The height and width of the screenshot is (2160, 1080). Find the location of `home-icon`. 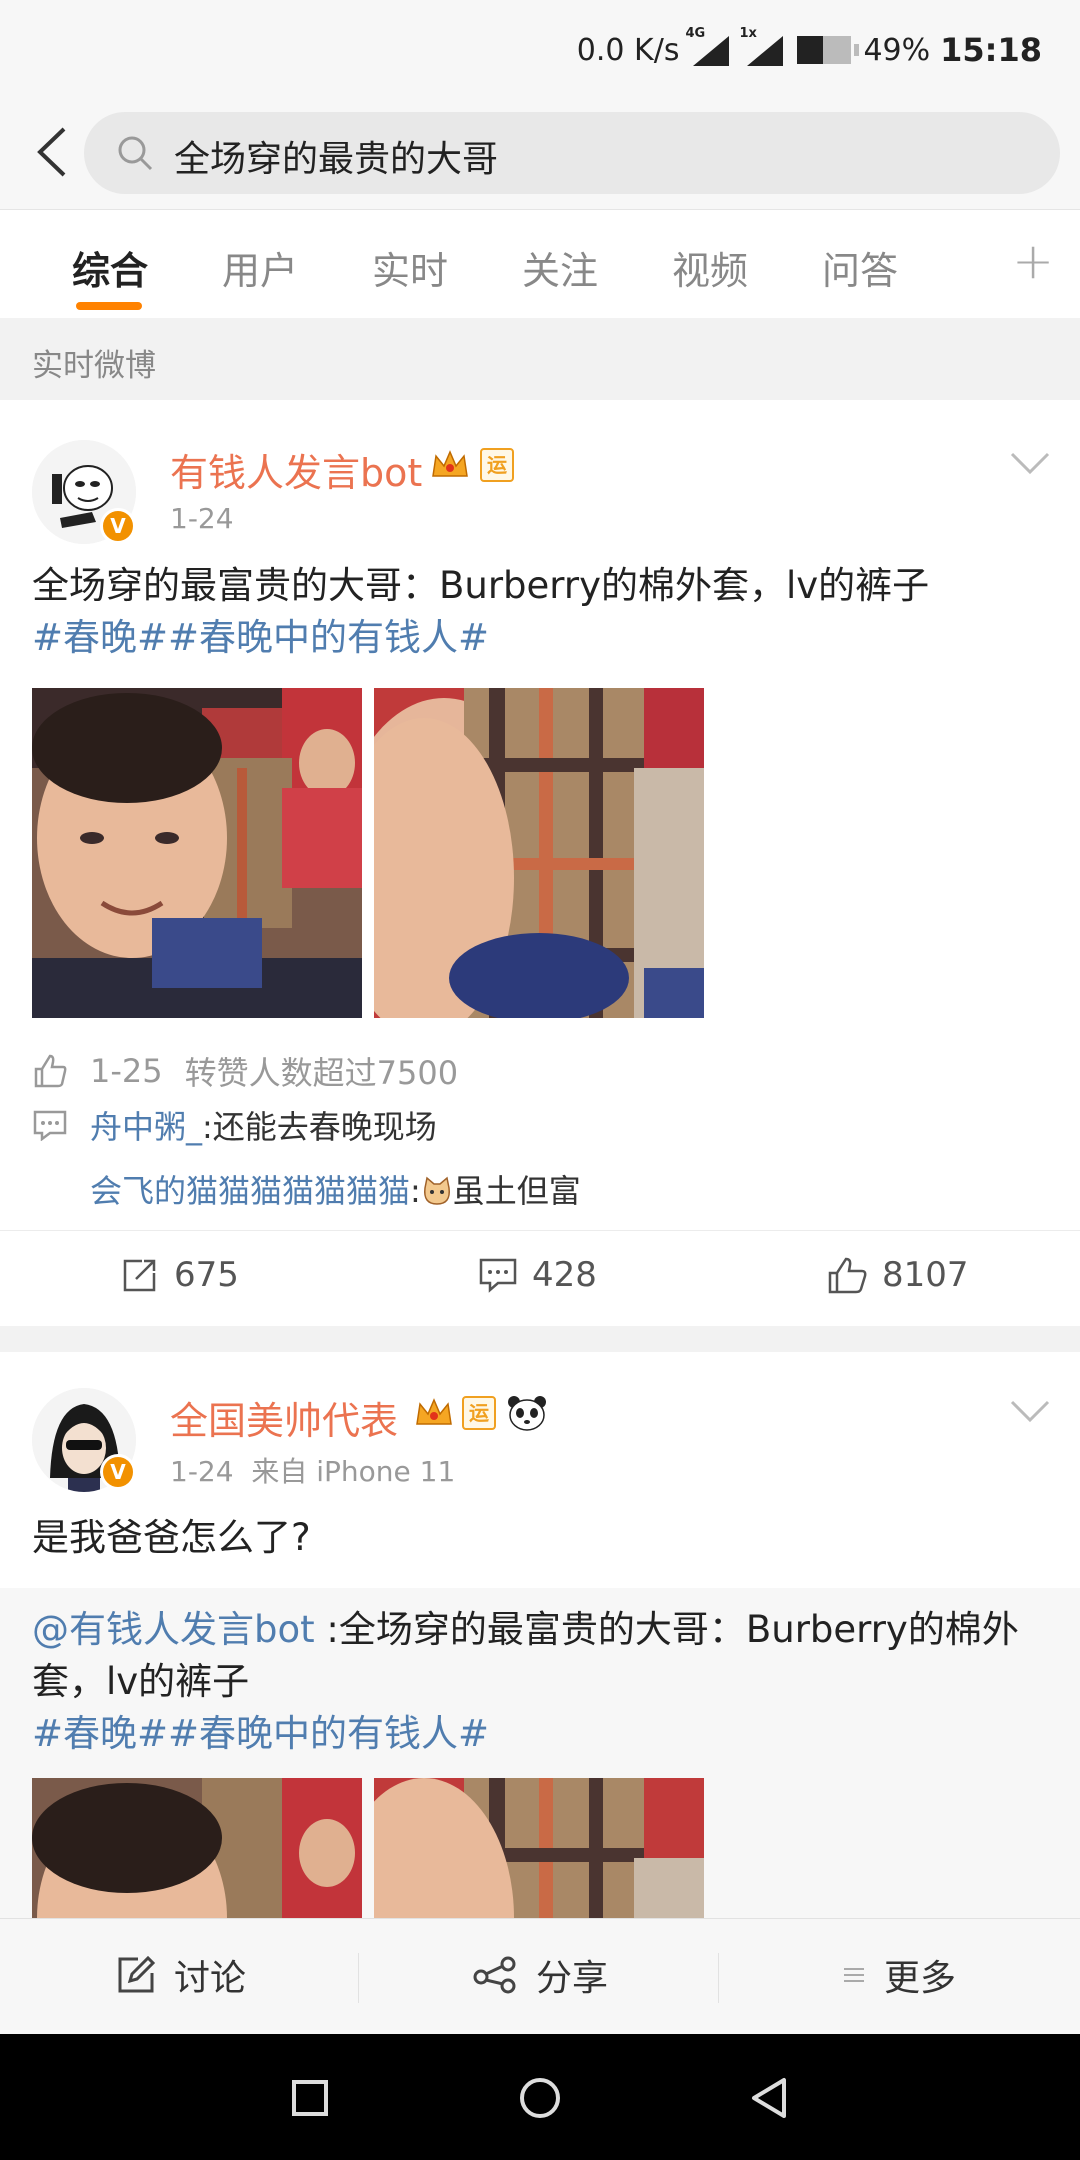

home-icon is located at coordinates (540, 2098).